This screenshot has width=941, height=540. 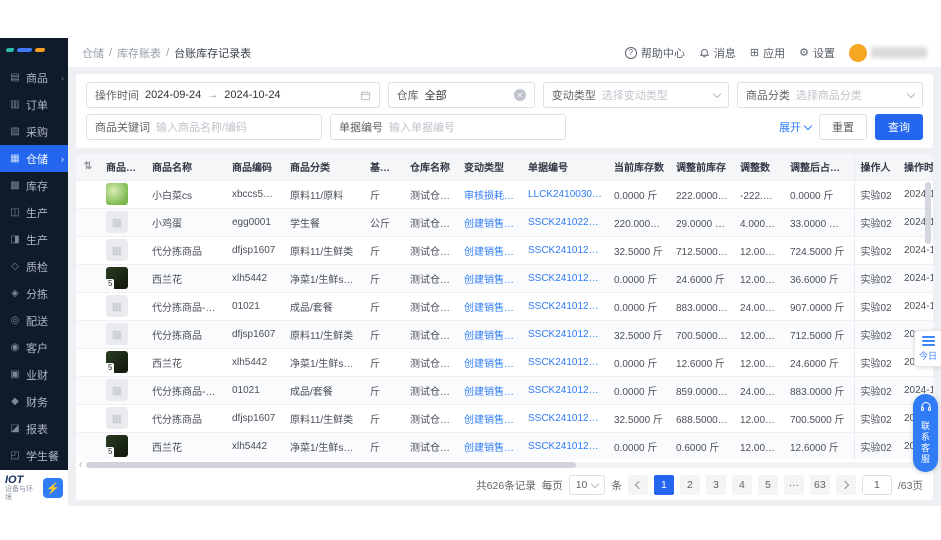 I want to click on messages-button: 消息, so click(x=717, y=53).